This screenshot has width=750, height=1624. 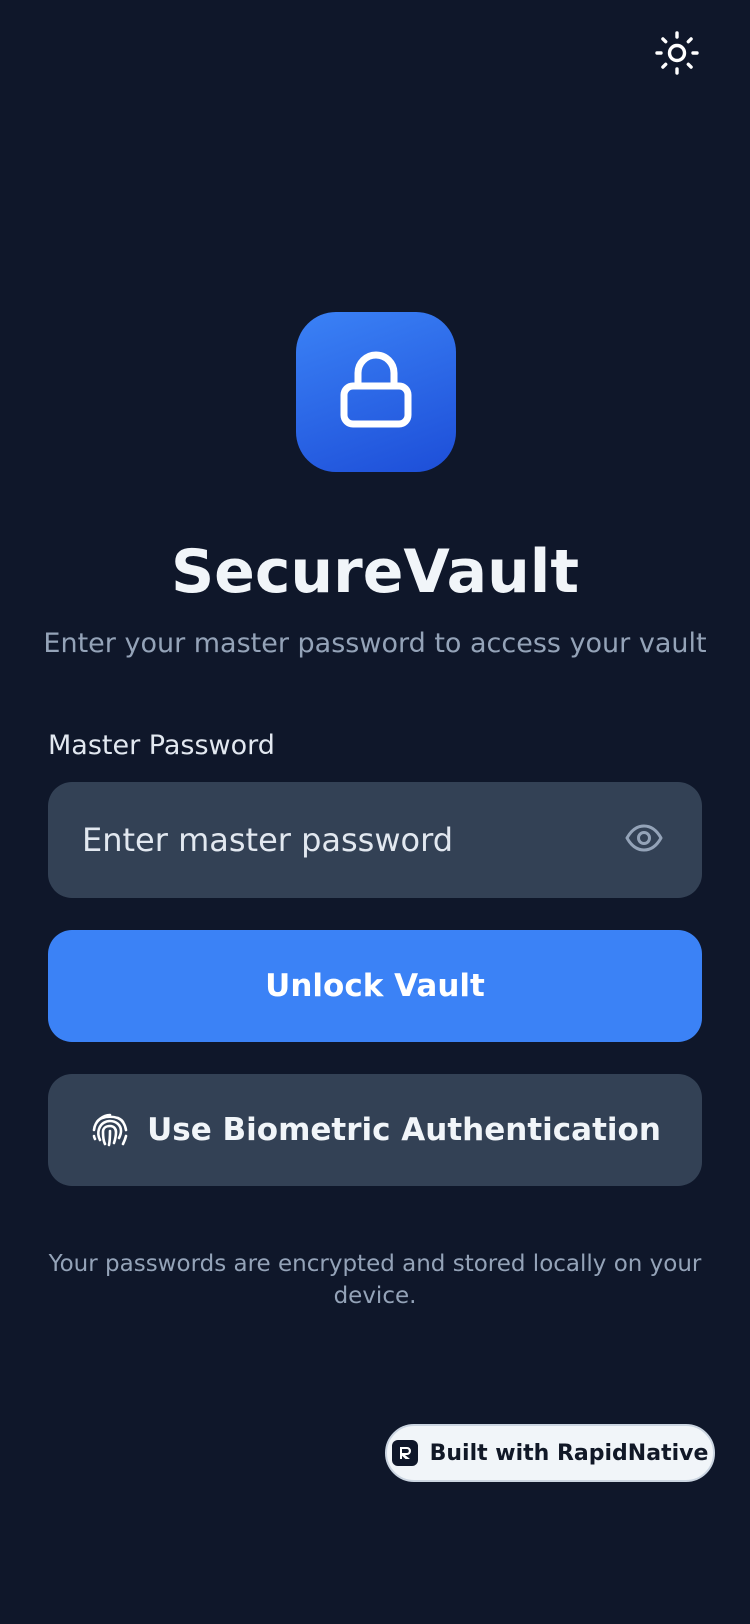 I want to click on rapidnative-badge: Built with RapidNative, so click(x=550, y=1453).